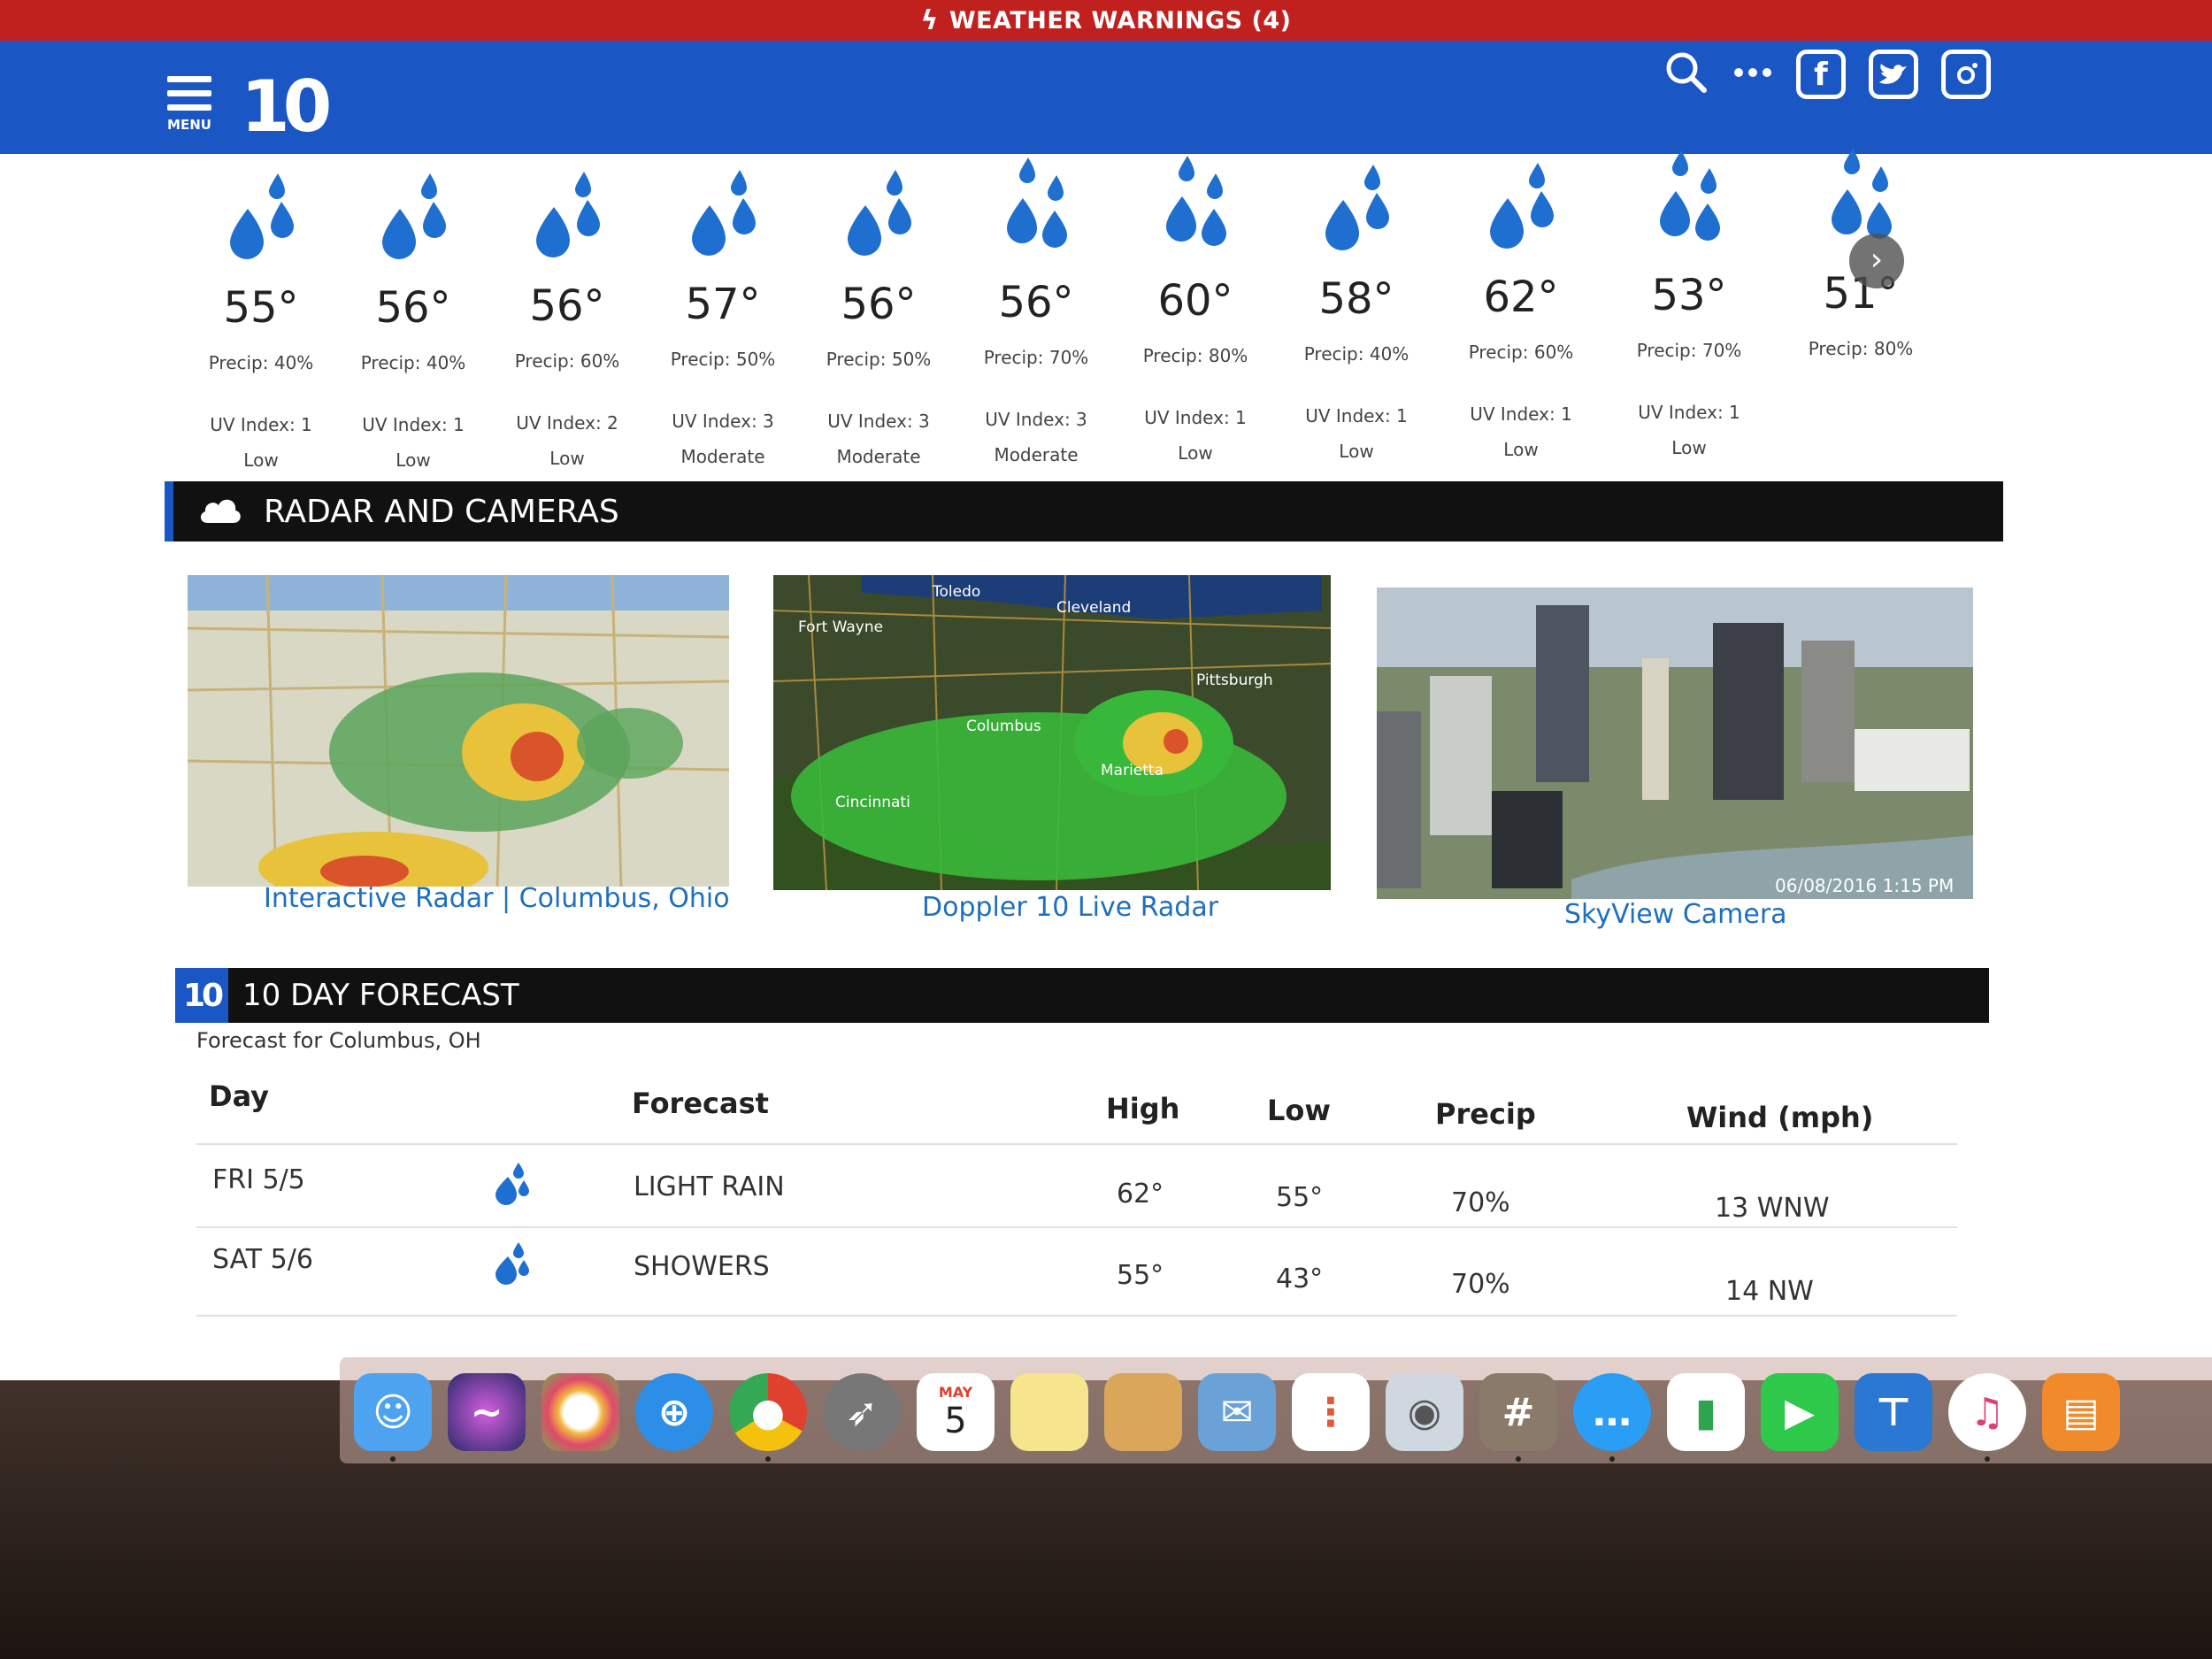 The height and width of the screenshot is (1659, 2212). What do you see at coordinates (702, 1267) in the screenshot?
I see `row-forecast: SHOWERS` at bounding box center [702, 1267].